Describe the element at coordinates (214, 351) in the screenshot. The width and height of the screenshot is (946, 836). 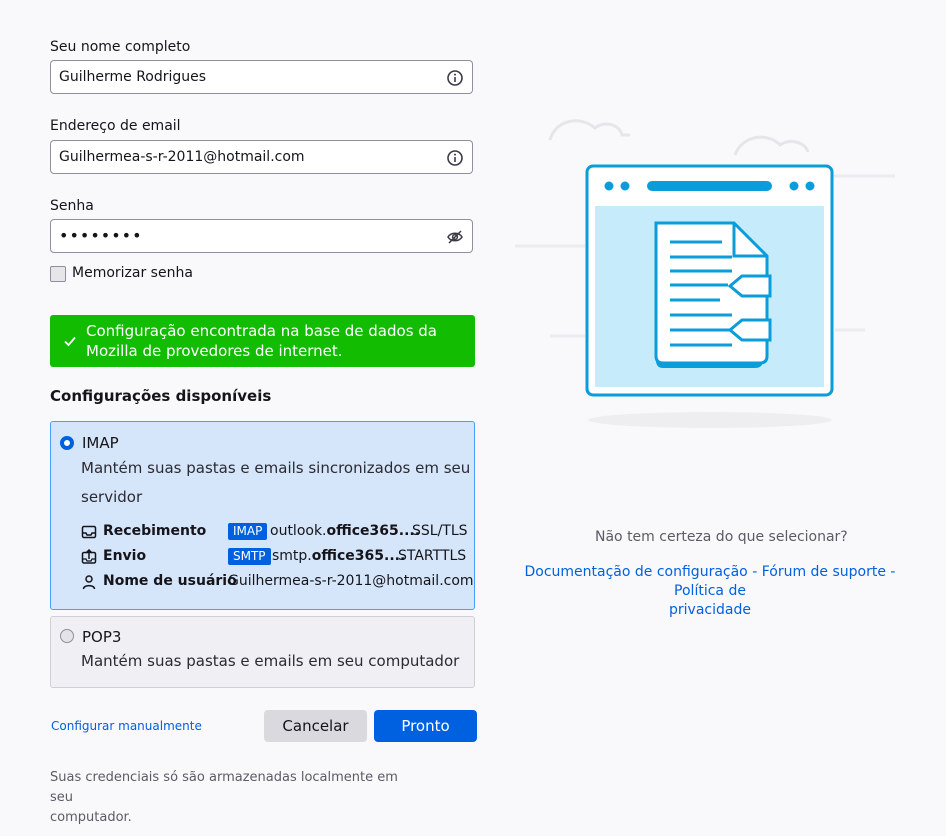
I see `notice-line-2: Mozilla de provedores de internet.` at that location.